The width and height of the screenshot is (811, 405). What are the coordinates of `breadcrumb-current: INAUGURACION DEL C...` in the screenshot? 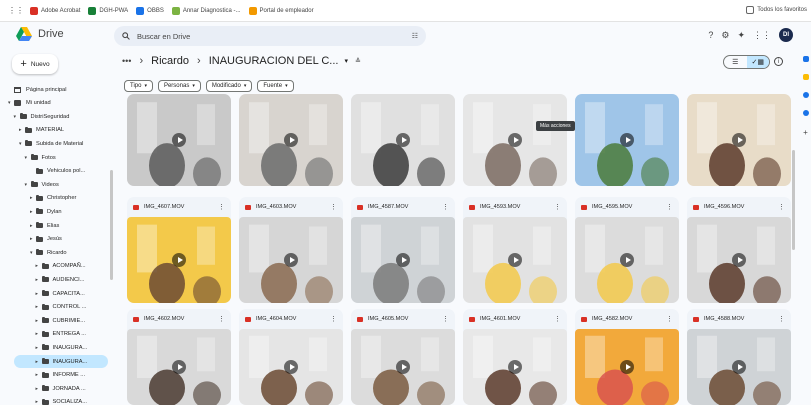 It's located at (274, 61).